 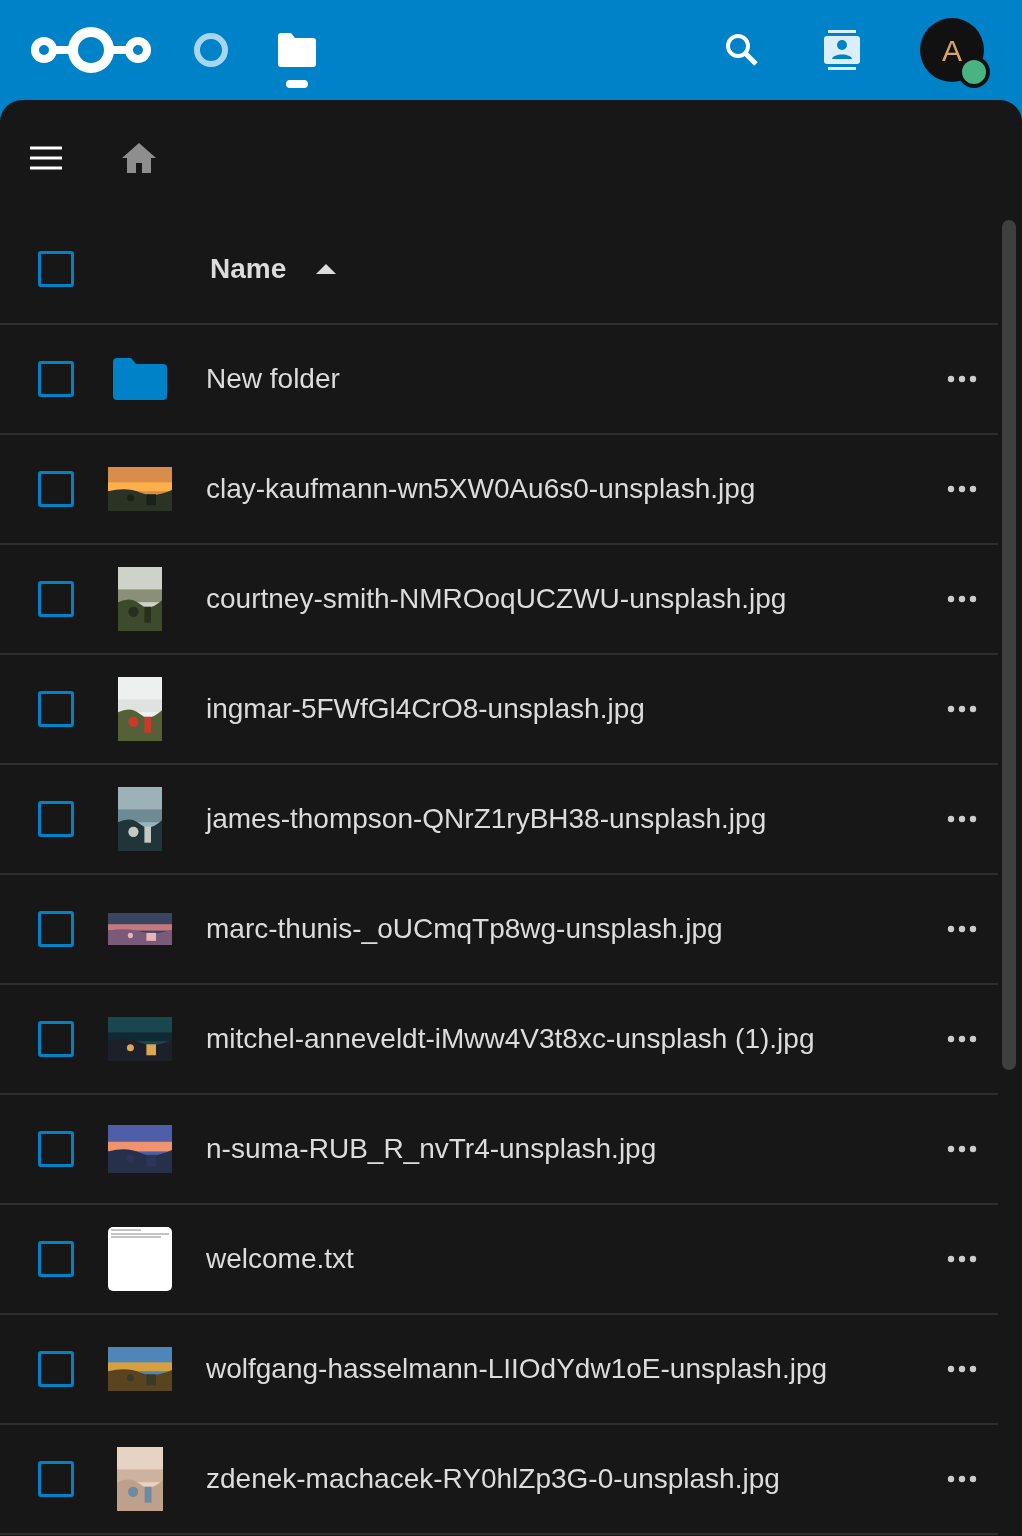 What do you see at coordinates (481, 489) in the screenshot?
I see `file-name: clay-kaufmann-wn5XW0Au6s0-unsplash.jpg` at bounding box center [481, 489].